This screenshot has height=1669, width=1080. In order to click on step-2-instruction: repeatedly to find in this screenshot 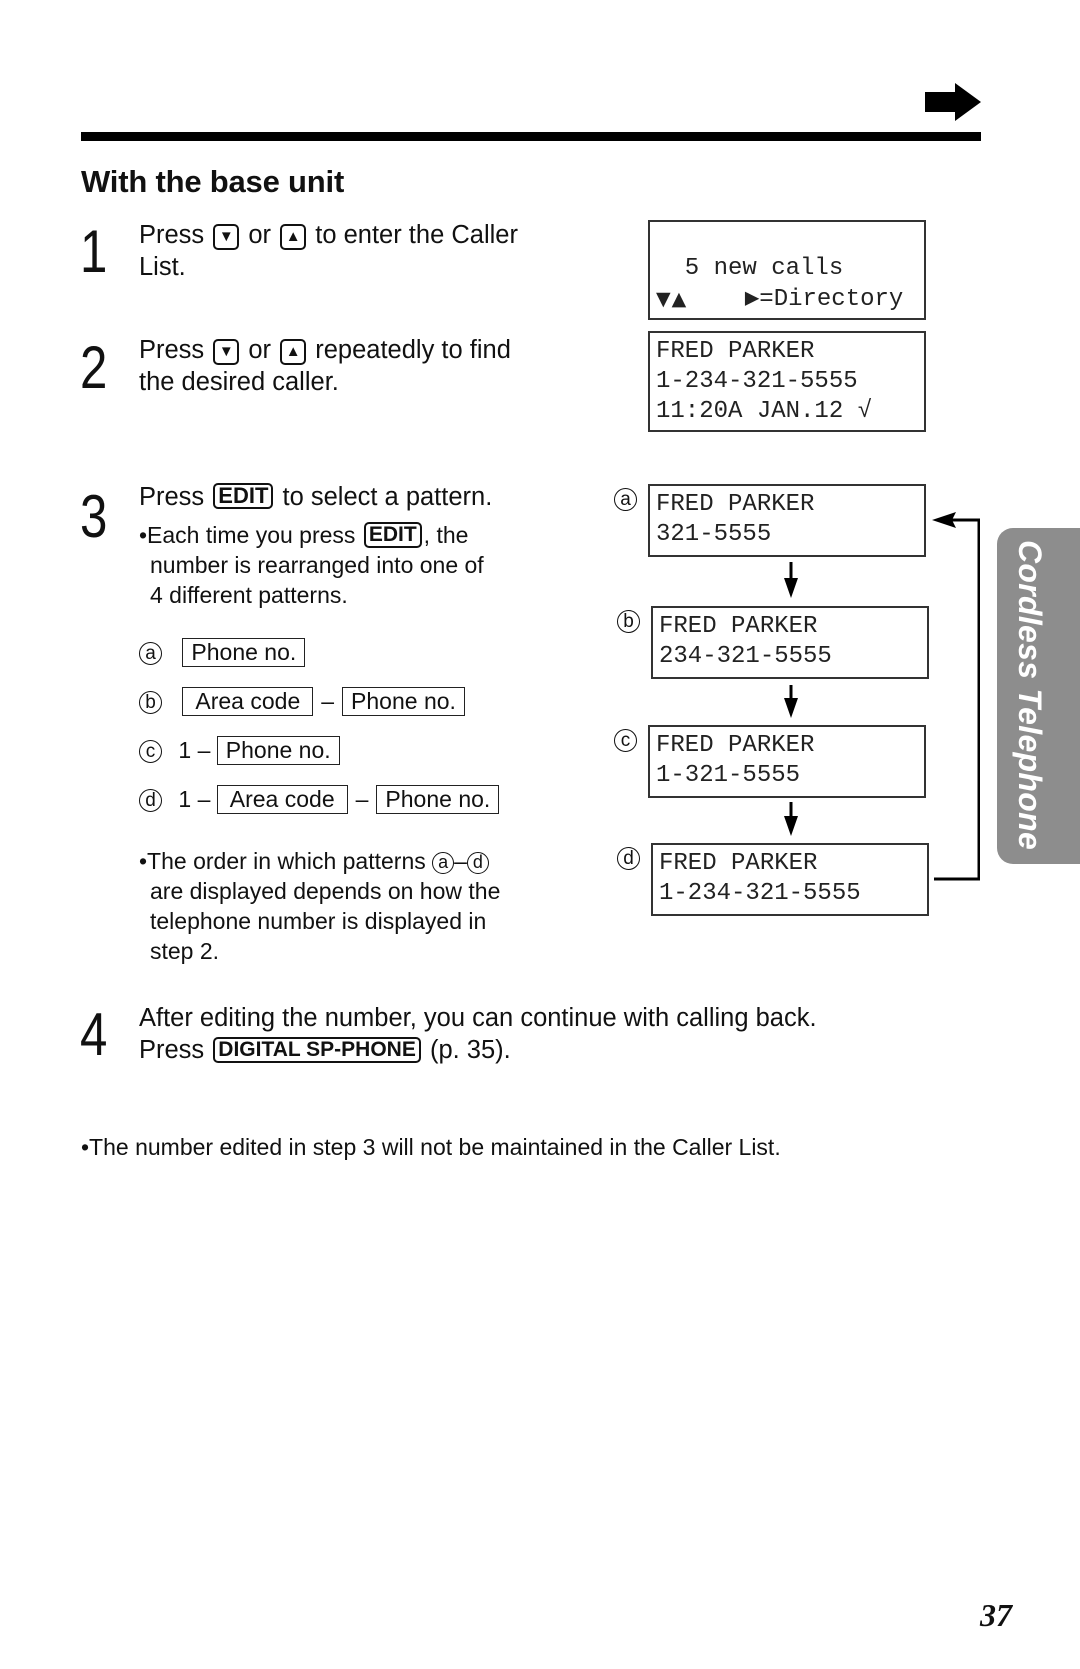, I will do `click(413, 350)`.